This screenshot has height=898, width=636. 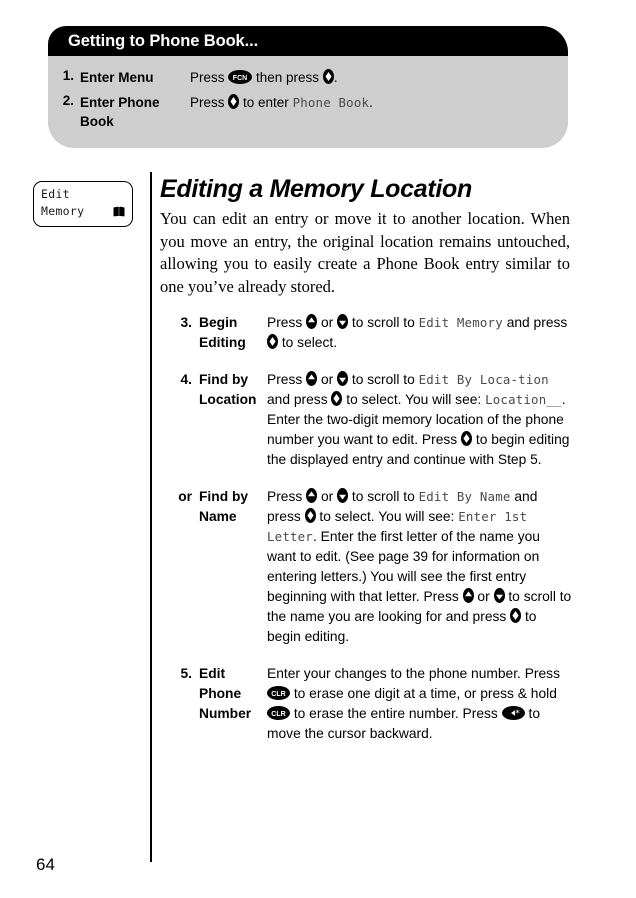 I want to click on step-text: to select., so click(x=308, y=342).